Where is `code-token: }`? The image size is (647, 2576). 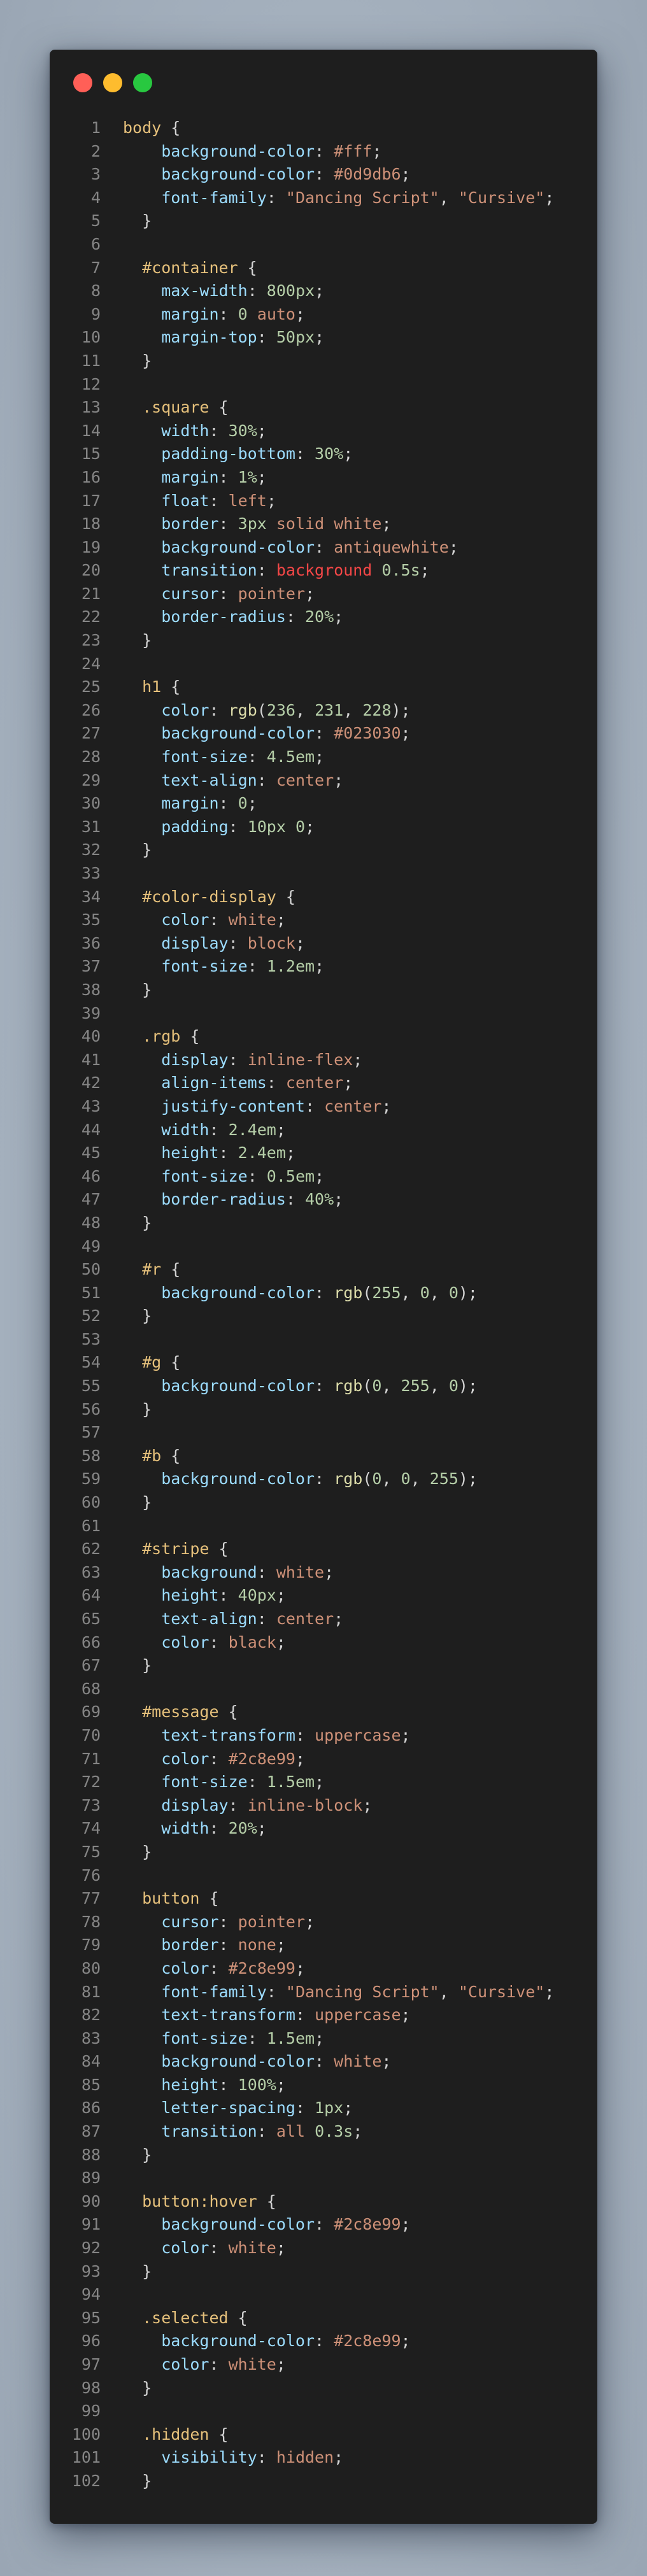 code-token: } is located at coordinates (137, 2480).